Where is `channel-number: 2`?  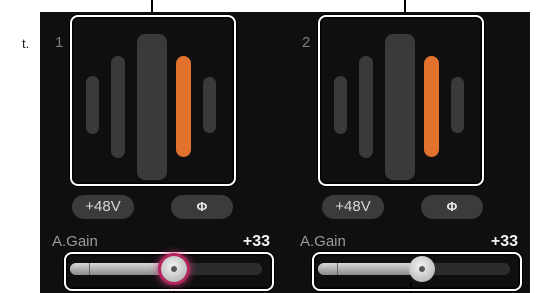 channel-number: 2 is located at coordinates (306, 42).